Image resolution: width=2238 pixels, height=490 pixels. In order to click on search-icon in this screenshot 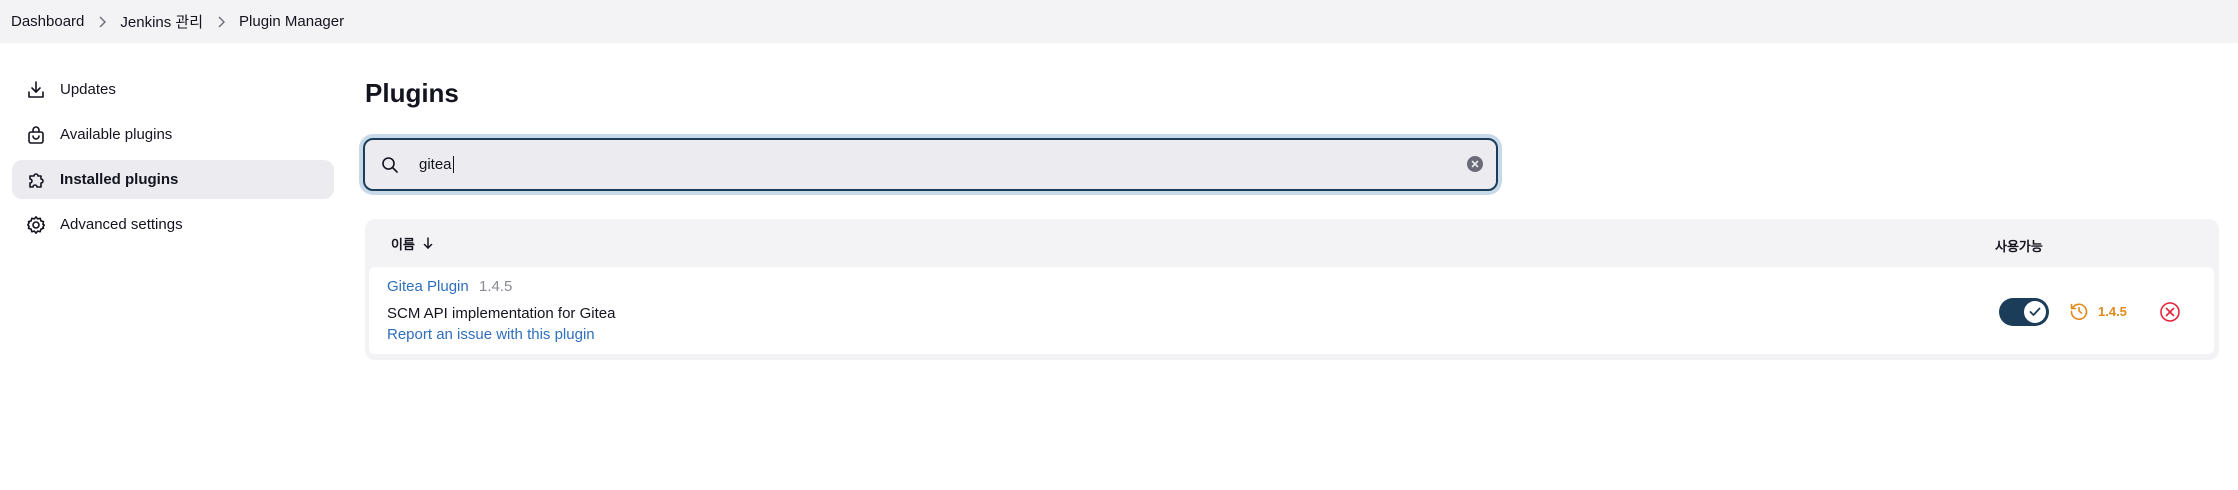, I will do `click(390, 165)`.